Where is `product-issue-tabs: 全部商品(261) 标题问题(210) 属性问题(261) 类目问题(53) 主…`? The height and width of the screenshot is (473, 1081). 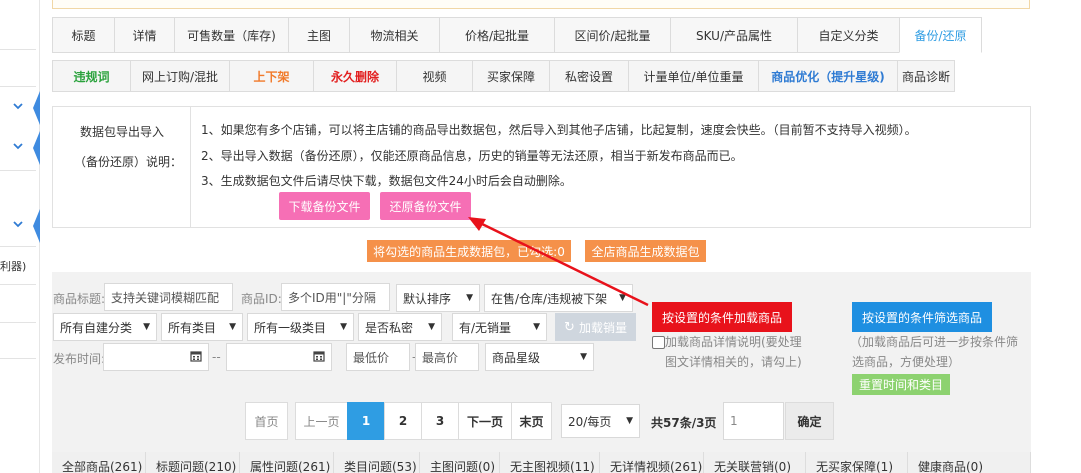 product-issue-tabs: 全部商品(261) 标题问题(210) 属性问题(261) 类目问题(53) 主… is located at coordinates (541, 462).